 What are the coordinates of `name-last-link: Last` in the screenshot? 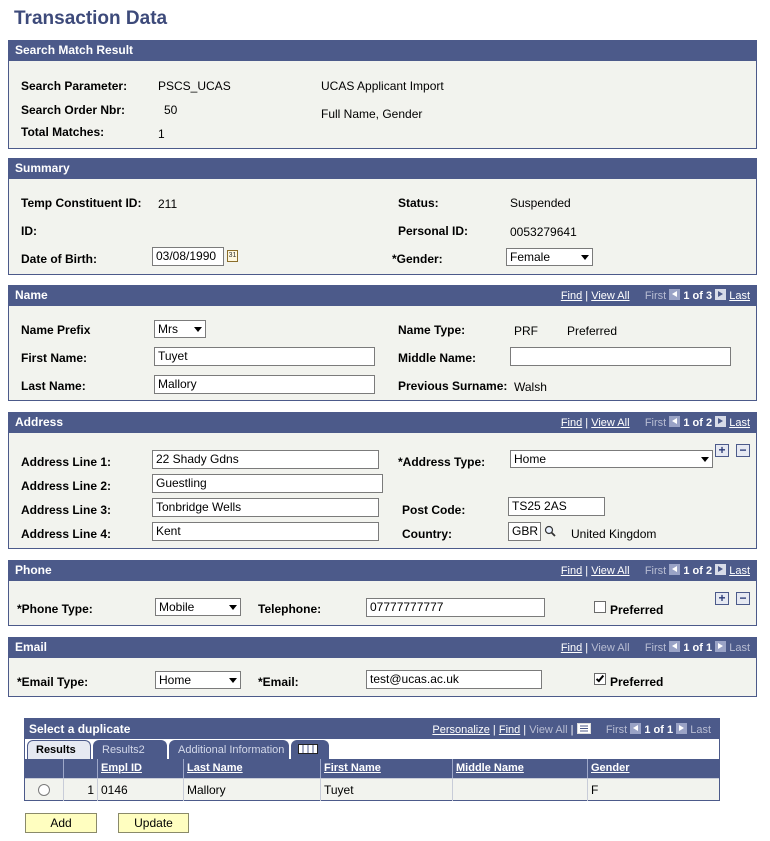 It's located at (739, 296).